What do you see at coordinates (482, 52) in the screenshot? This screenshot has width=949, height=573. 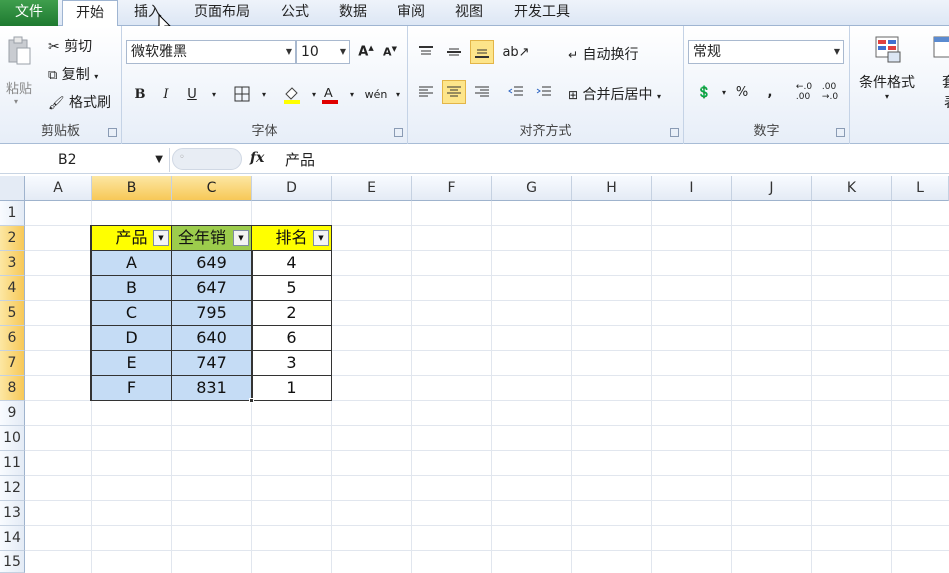 I see `align-bottom-button` at bounding box center [482, 52].